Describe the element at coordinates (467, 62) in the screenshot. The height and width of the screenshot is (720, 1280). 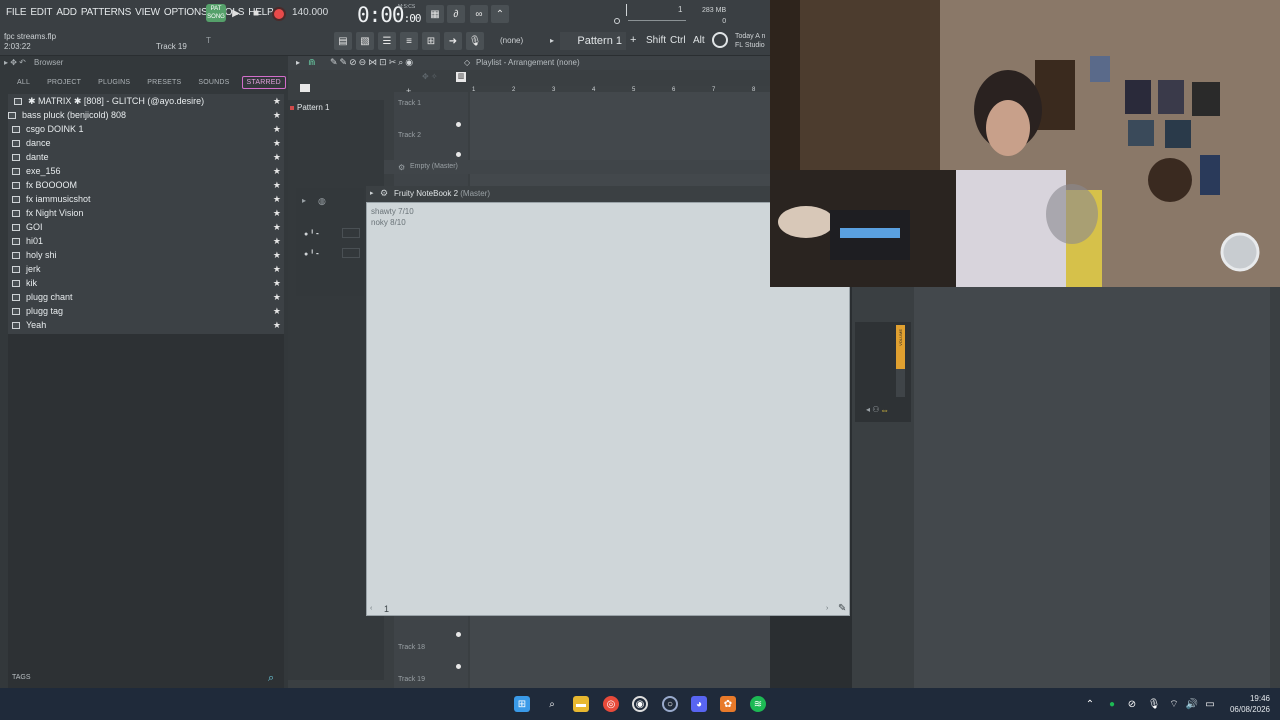
I see `playlist-arrows-icon: ◇` at that location.